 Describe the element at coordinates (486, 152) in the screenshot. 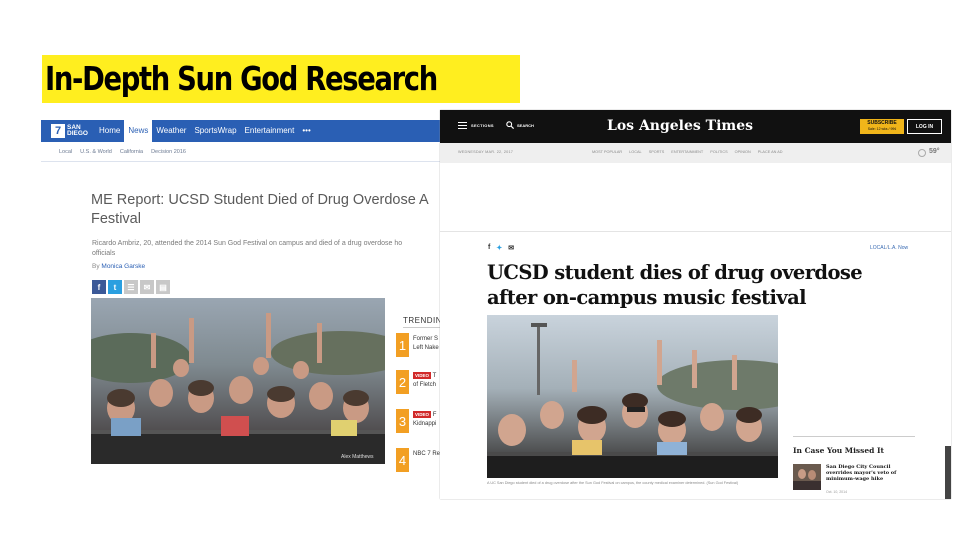

I see `page-date: WEDNESDAY MAR. 22, 2017` at that location.